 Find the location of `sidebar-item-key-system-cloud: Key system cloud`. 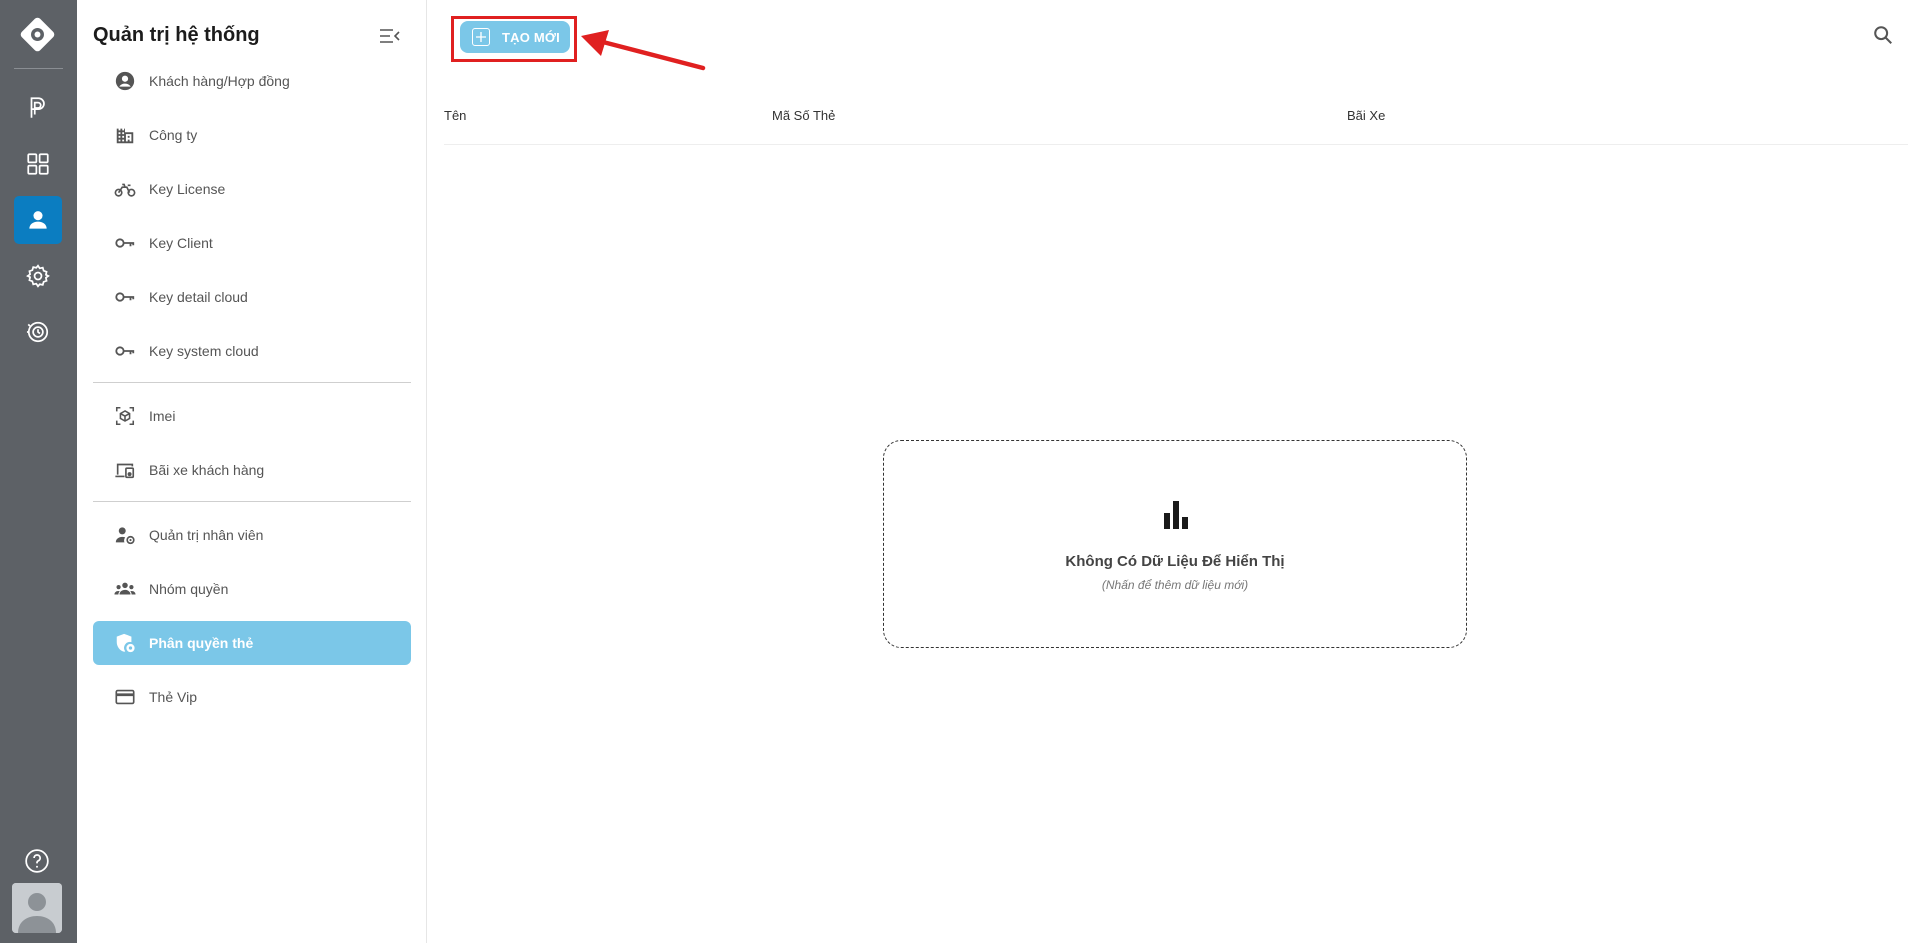

sidebar-item-key-system-cloud: Key system cloud is located at coordinates (252, 351).